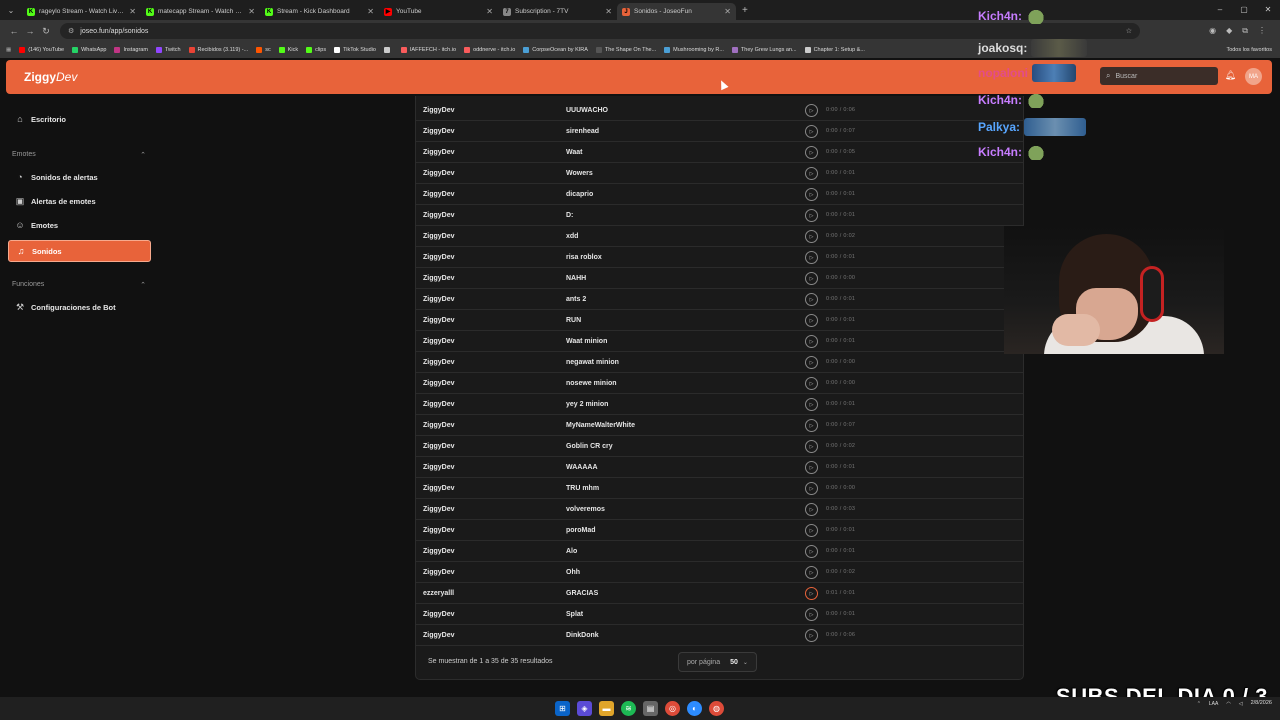 This screenshot has height=720, width=1280. Describe the element at coordinates (79, 155) in the screenshot. I see `sidebar-section-emotes: Emotes ⌃` at that location.